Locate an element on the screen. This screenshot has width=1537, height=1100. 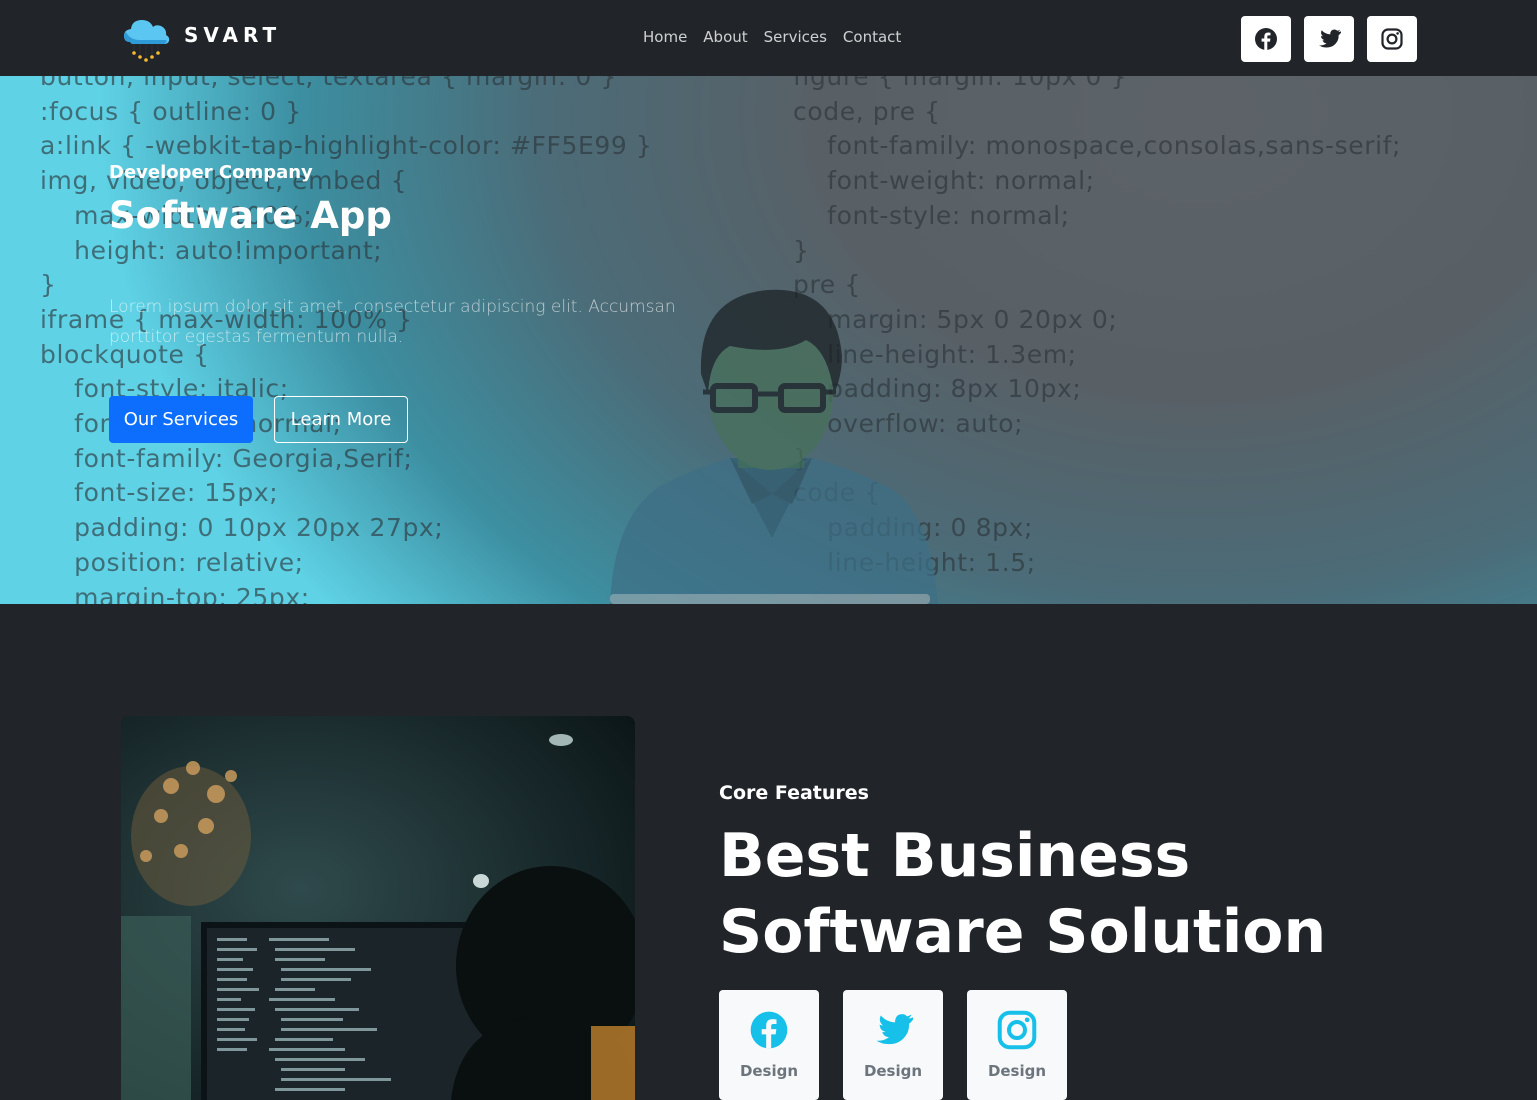
nav-social is located at coordinates (1322, 39).